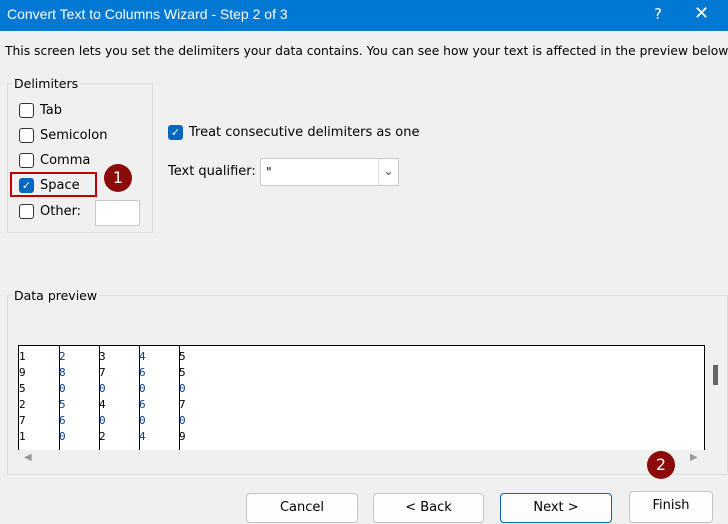 The image size is (728, 524). I want to click on space-highlight, so click(53, 184).